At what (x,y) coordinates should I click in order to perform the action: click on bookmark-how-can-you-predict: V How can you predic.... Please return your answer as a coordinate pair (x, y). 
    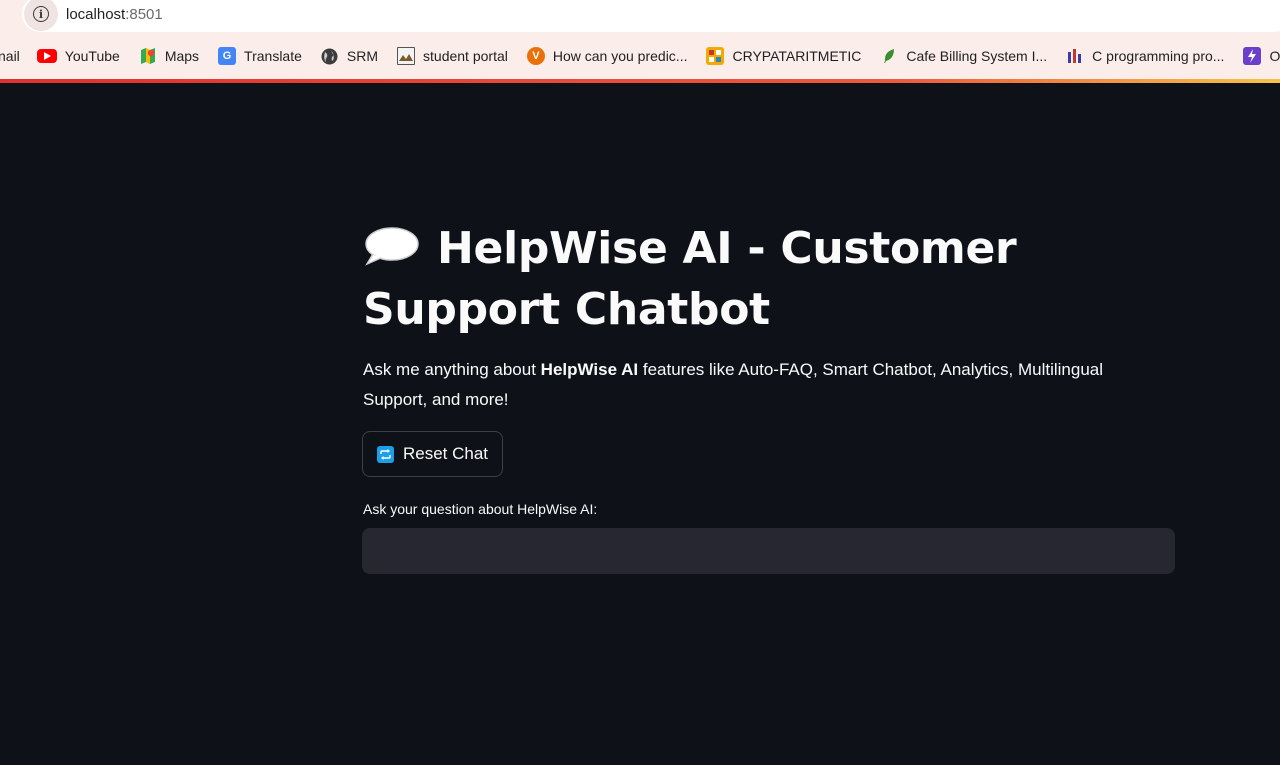
    Looking at the image, I should click on (607, 56).